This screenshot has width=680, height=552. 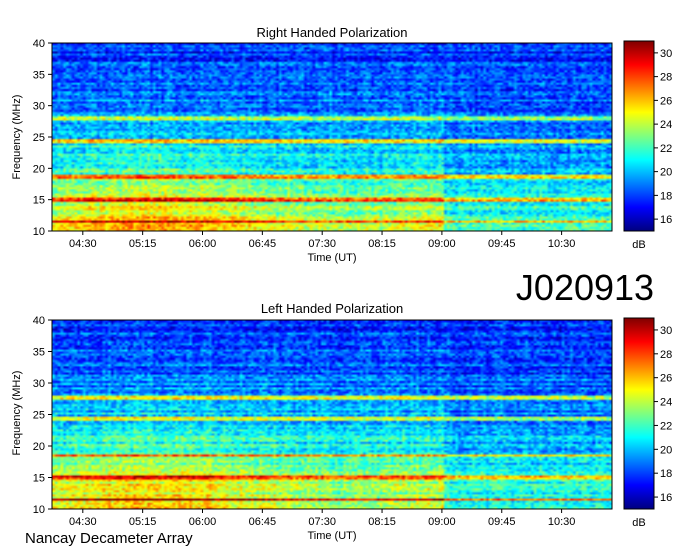 I want to click on observation-id: J020913, so click(x=585, y=287).